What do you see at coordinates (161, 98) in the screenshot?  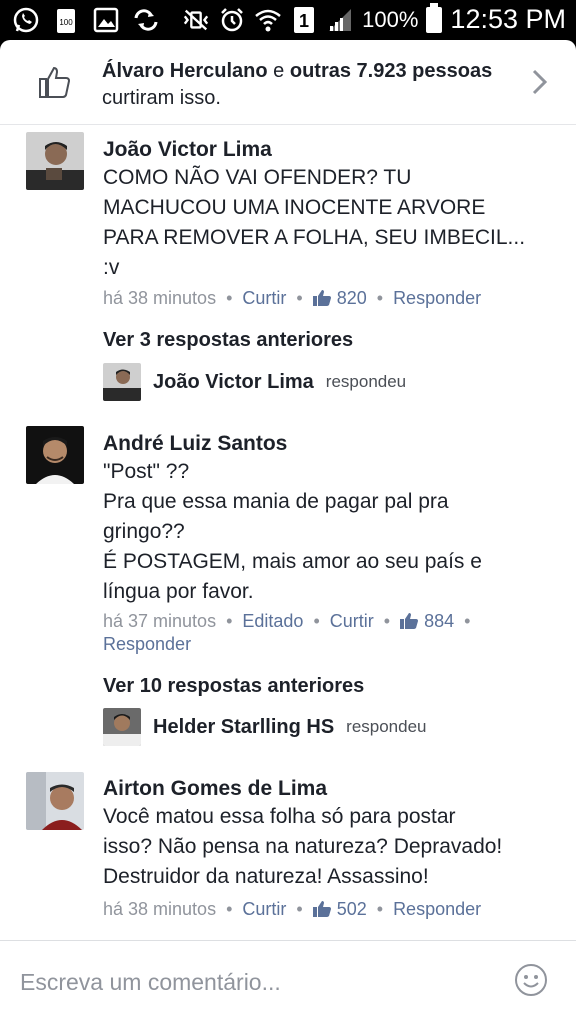 I see `likes-suffix: curtiram isso.` at bounding box center [161, 98].